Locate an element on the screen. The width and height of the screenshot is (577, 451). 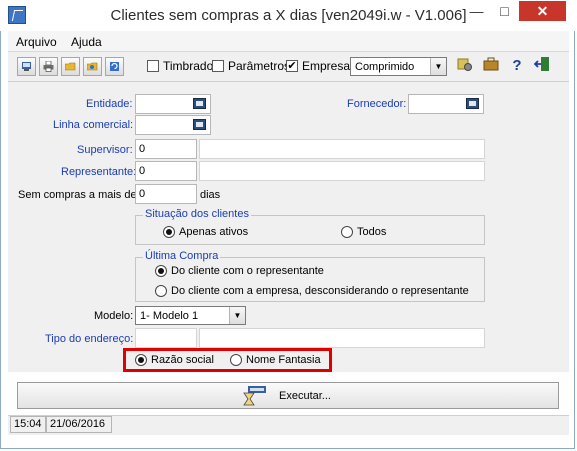
fornecedor-field is located at coordinates (446, 104).